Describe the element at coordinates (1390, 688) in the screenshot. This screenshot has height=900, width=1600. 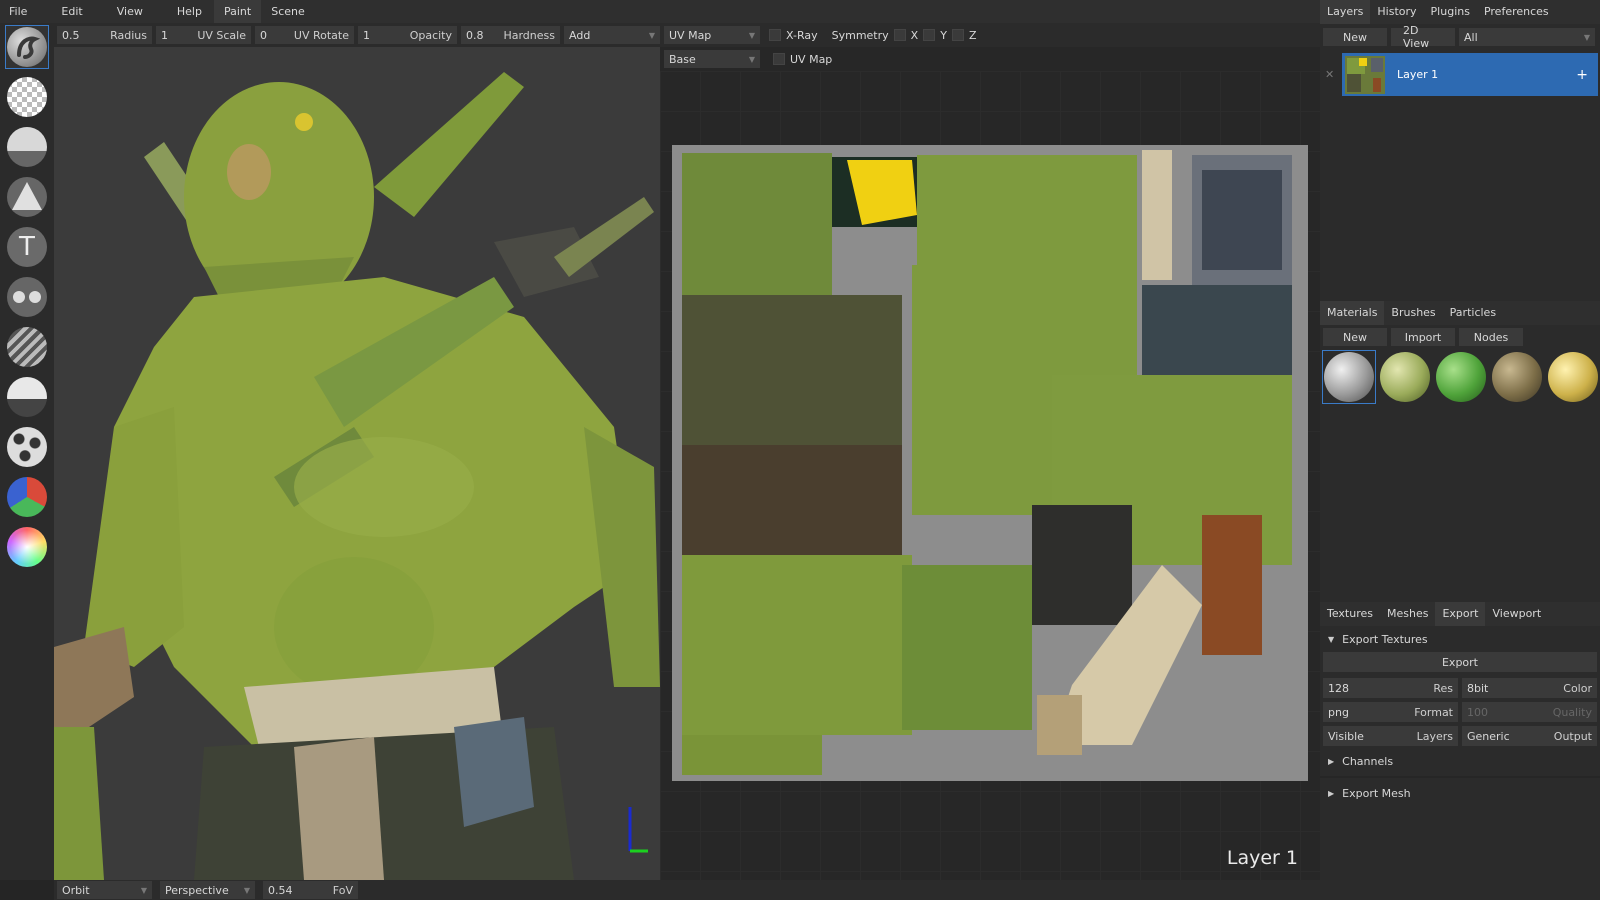
I see `resolution-select: 128 Res` at that location.